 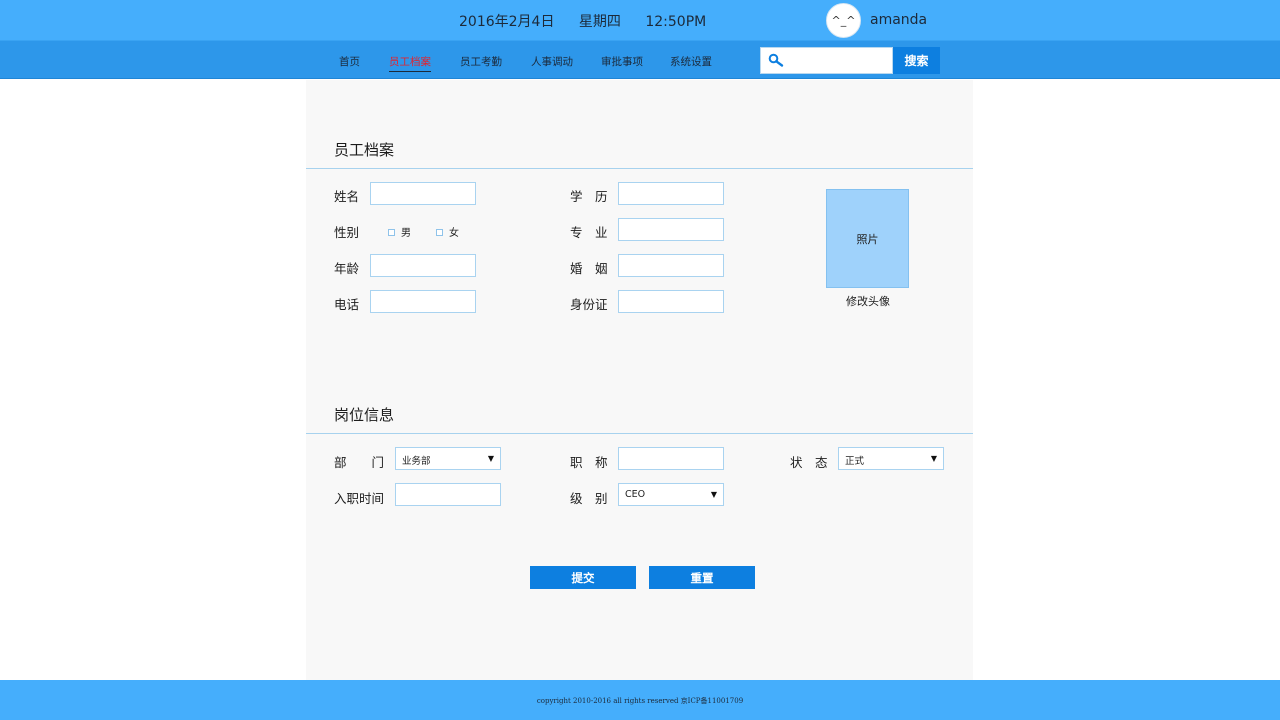 What do you see at coordinates (671, 229) in the screenshot?
I see `major-input` at bounding box center [671, 229].